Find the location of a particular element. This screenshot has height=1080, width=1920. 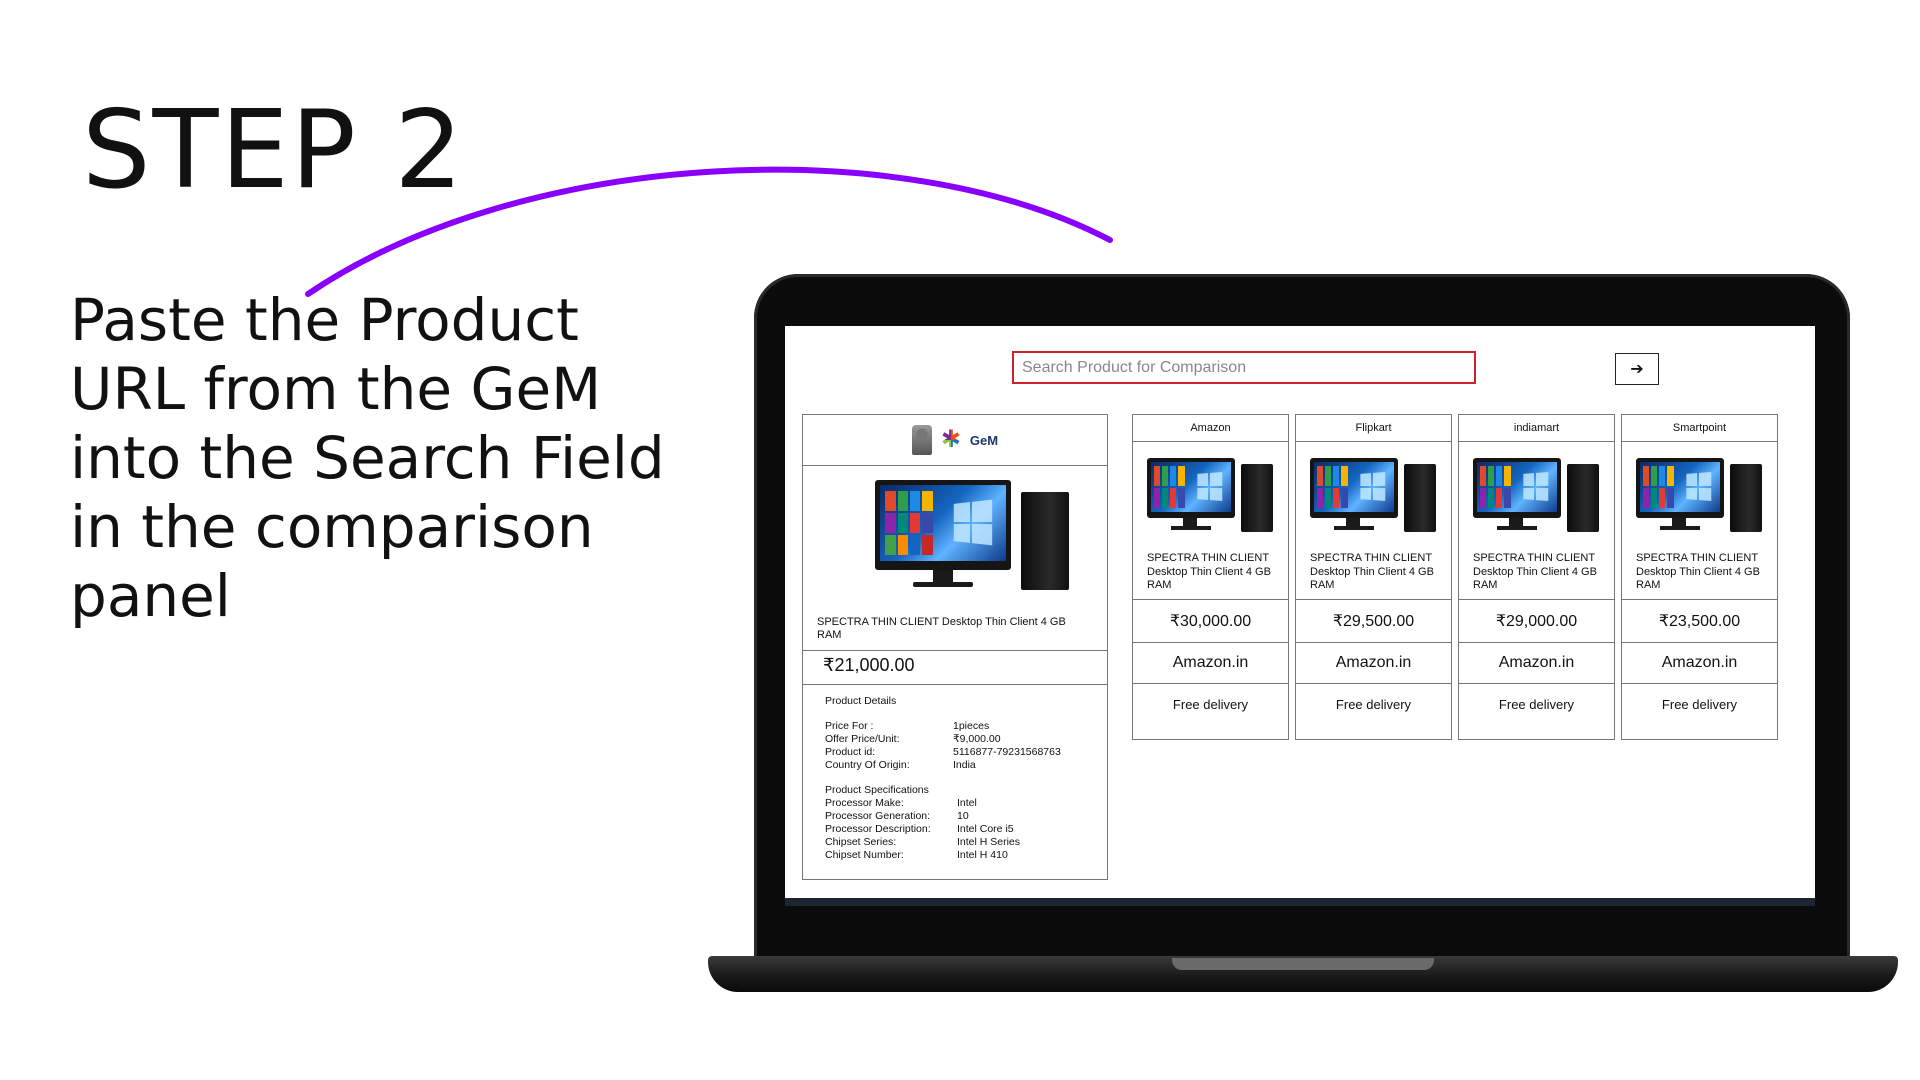

vendor-price: ₹23,500.00 is located at coordinates (1699, 621).